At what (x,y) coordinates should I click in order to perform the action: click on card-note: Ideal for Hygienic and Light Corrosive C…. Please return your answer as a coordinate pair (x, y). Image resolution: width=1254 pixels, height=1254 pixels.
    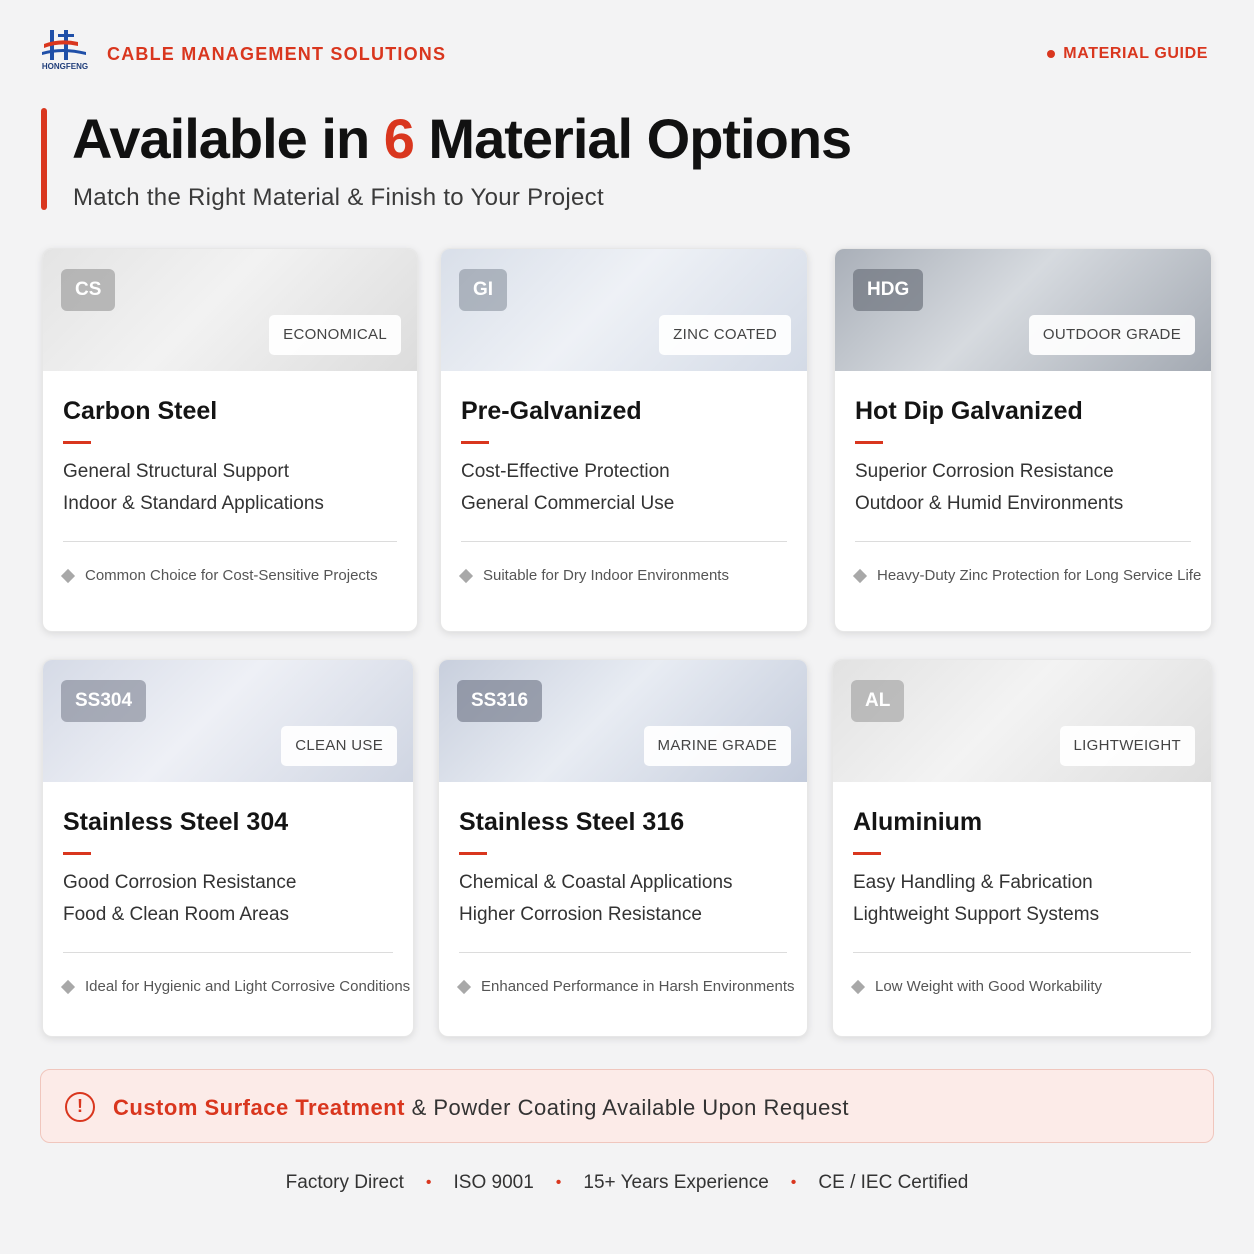
    Looking at the image, I should click on (235, 986).